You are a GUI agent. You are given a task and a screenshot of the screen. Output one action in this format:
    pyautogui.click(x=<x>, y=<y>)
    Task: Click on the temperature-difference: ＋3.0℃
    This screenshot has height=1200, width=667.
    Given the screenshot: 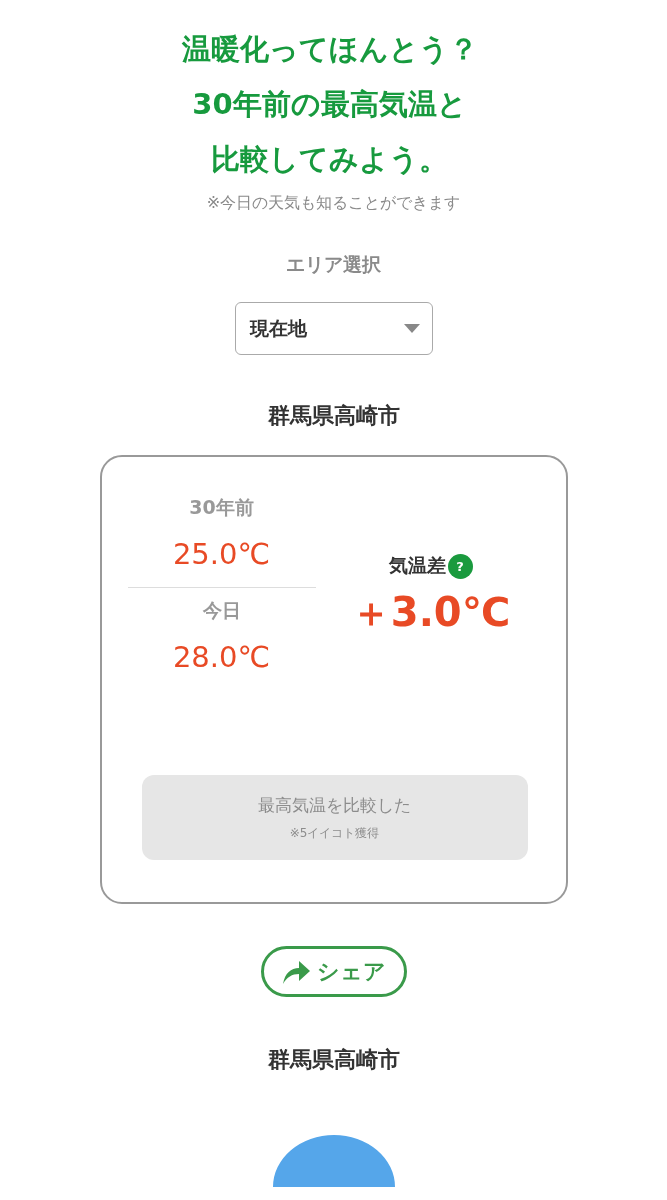 What is the action you would take?
    pyautogui.click(x=430, y=612)
    